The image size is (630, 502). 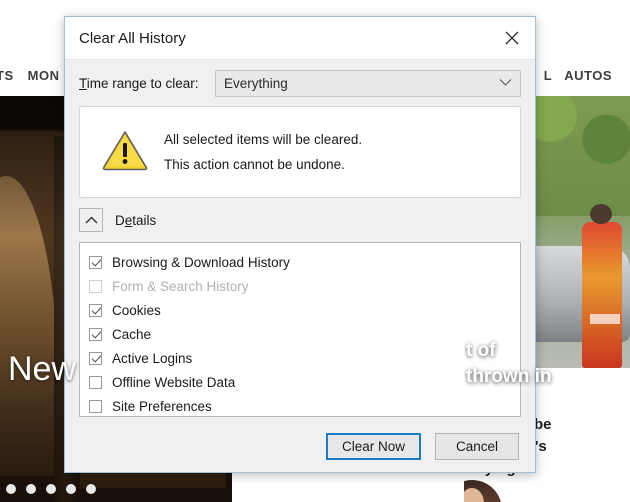 What do you see at coordinates (42, 369) in the screenshot?
I see `hero-left-headline: New` at bounding box center [42, 369].